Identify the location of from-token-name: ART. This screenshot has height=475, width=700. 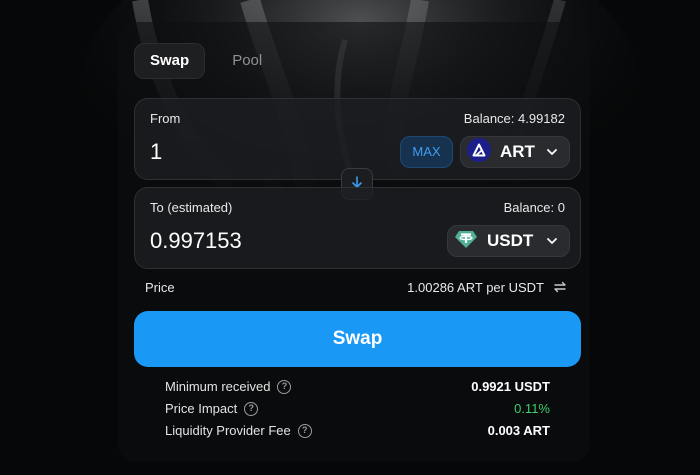
(517, 151).